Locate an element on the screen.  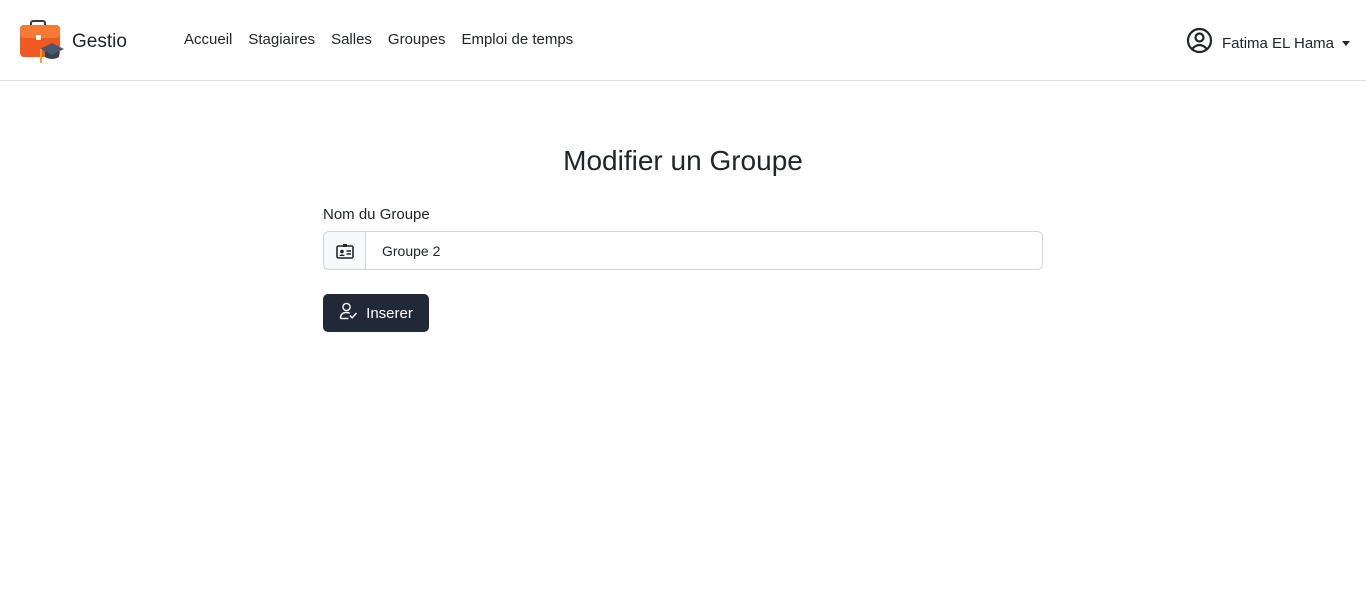
brand: Gestio is located at coordinates (72, 42).